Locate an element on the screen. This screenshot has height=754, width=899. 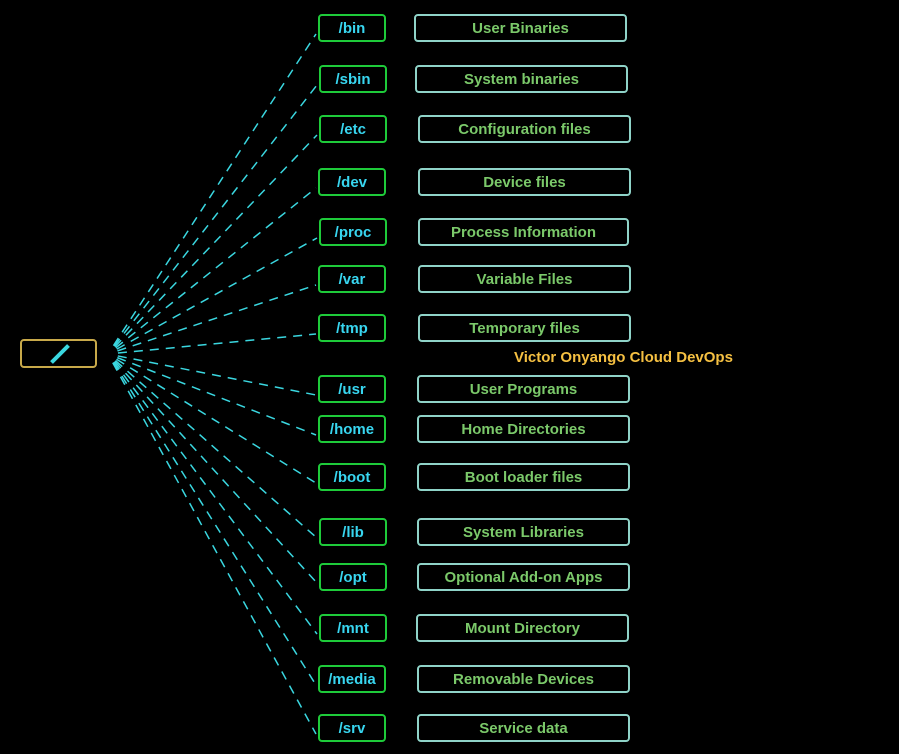
connector-line-home is located at coordinates (216, 396).